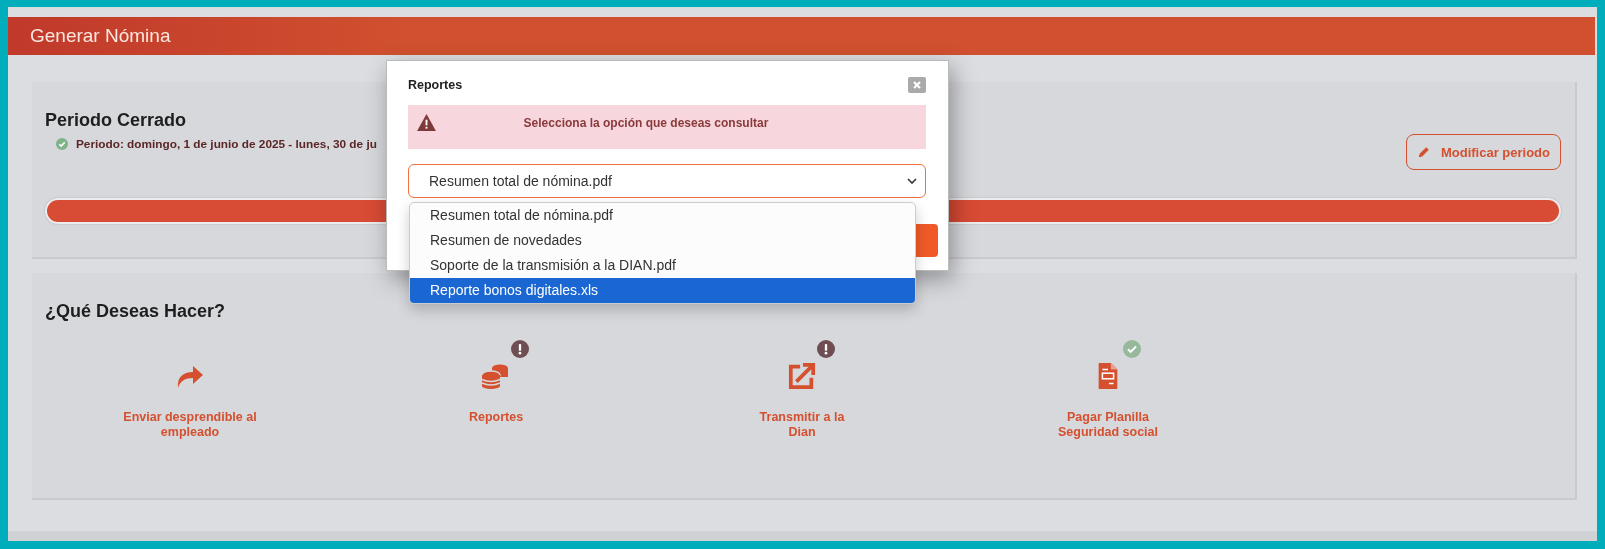 This screenshot has height=549, width=1605. What do you see at coordinates (62, 144) in the screenshot?
I see `check-icon` at bounding box center [62, 144].